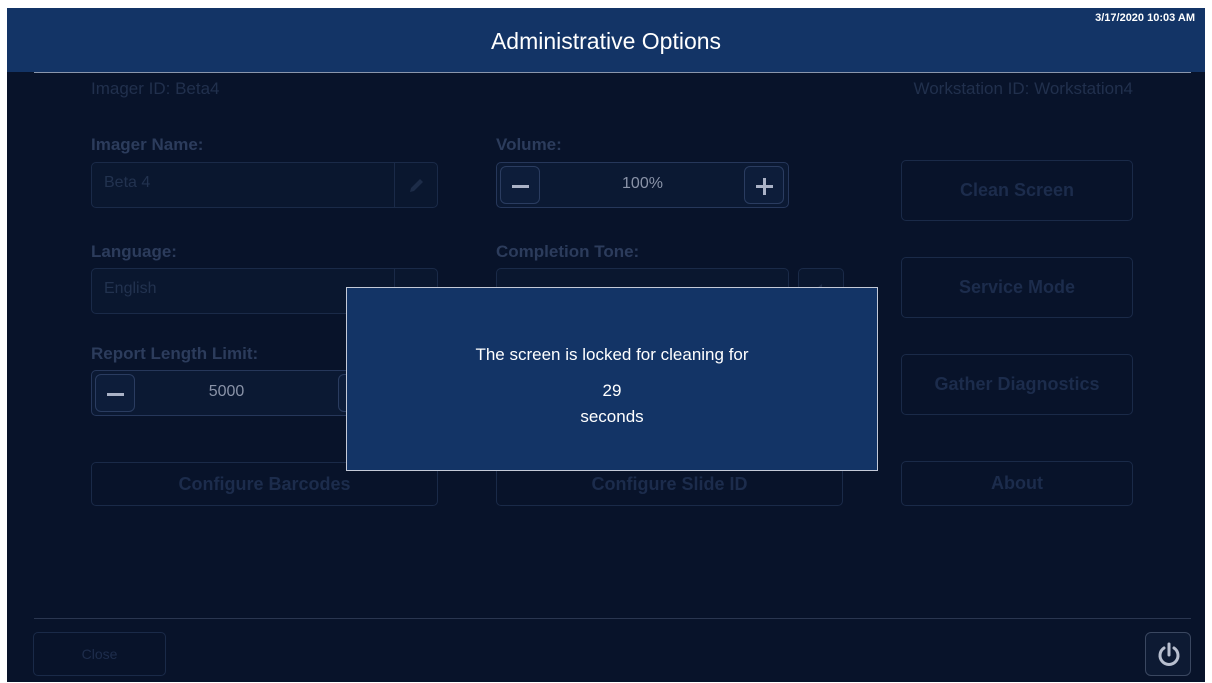 The height and width of the screenshot is (683, 1212). Describe the element at coordinates (1017, 483) in the screenshot. I see `about-button: About` at that location.